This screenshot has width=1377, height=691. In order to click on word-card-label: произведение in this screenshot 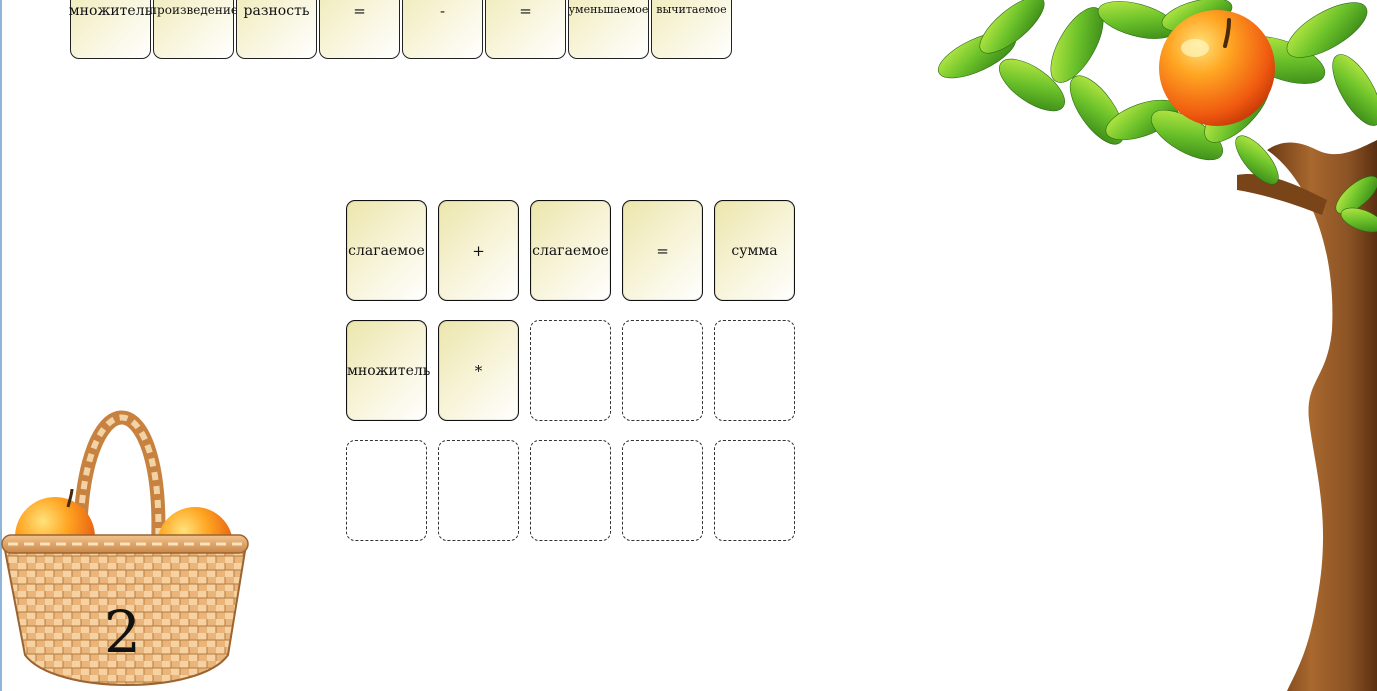, I will do `click(193, 10)`.